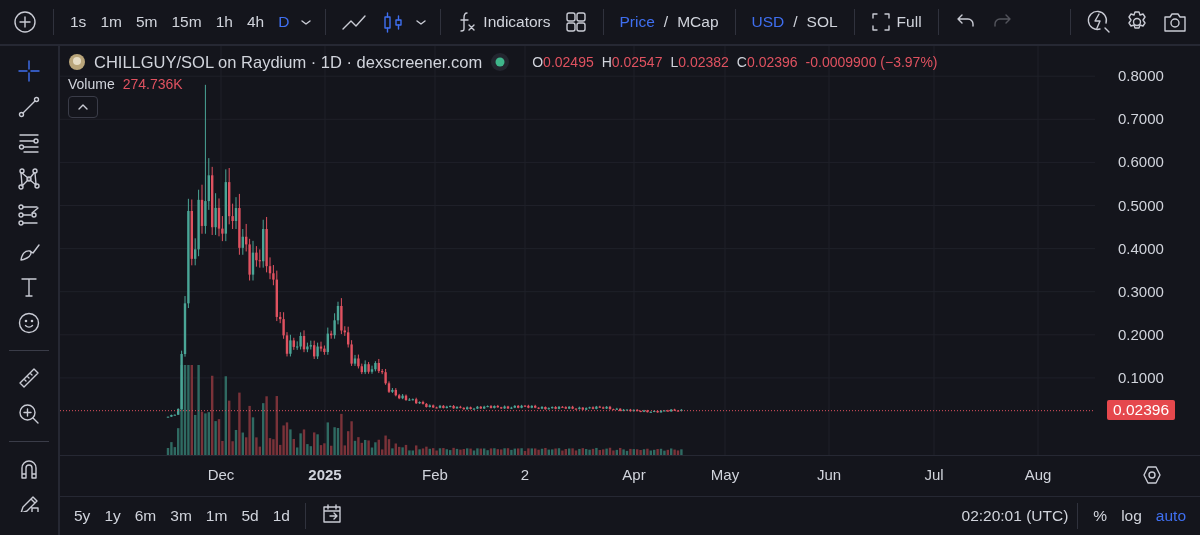 Image resolution: width=1200 pixels, height=535 pixels. I want to click on range-button: 3m, so click(181, 516).